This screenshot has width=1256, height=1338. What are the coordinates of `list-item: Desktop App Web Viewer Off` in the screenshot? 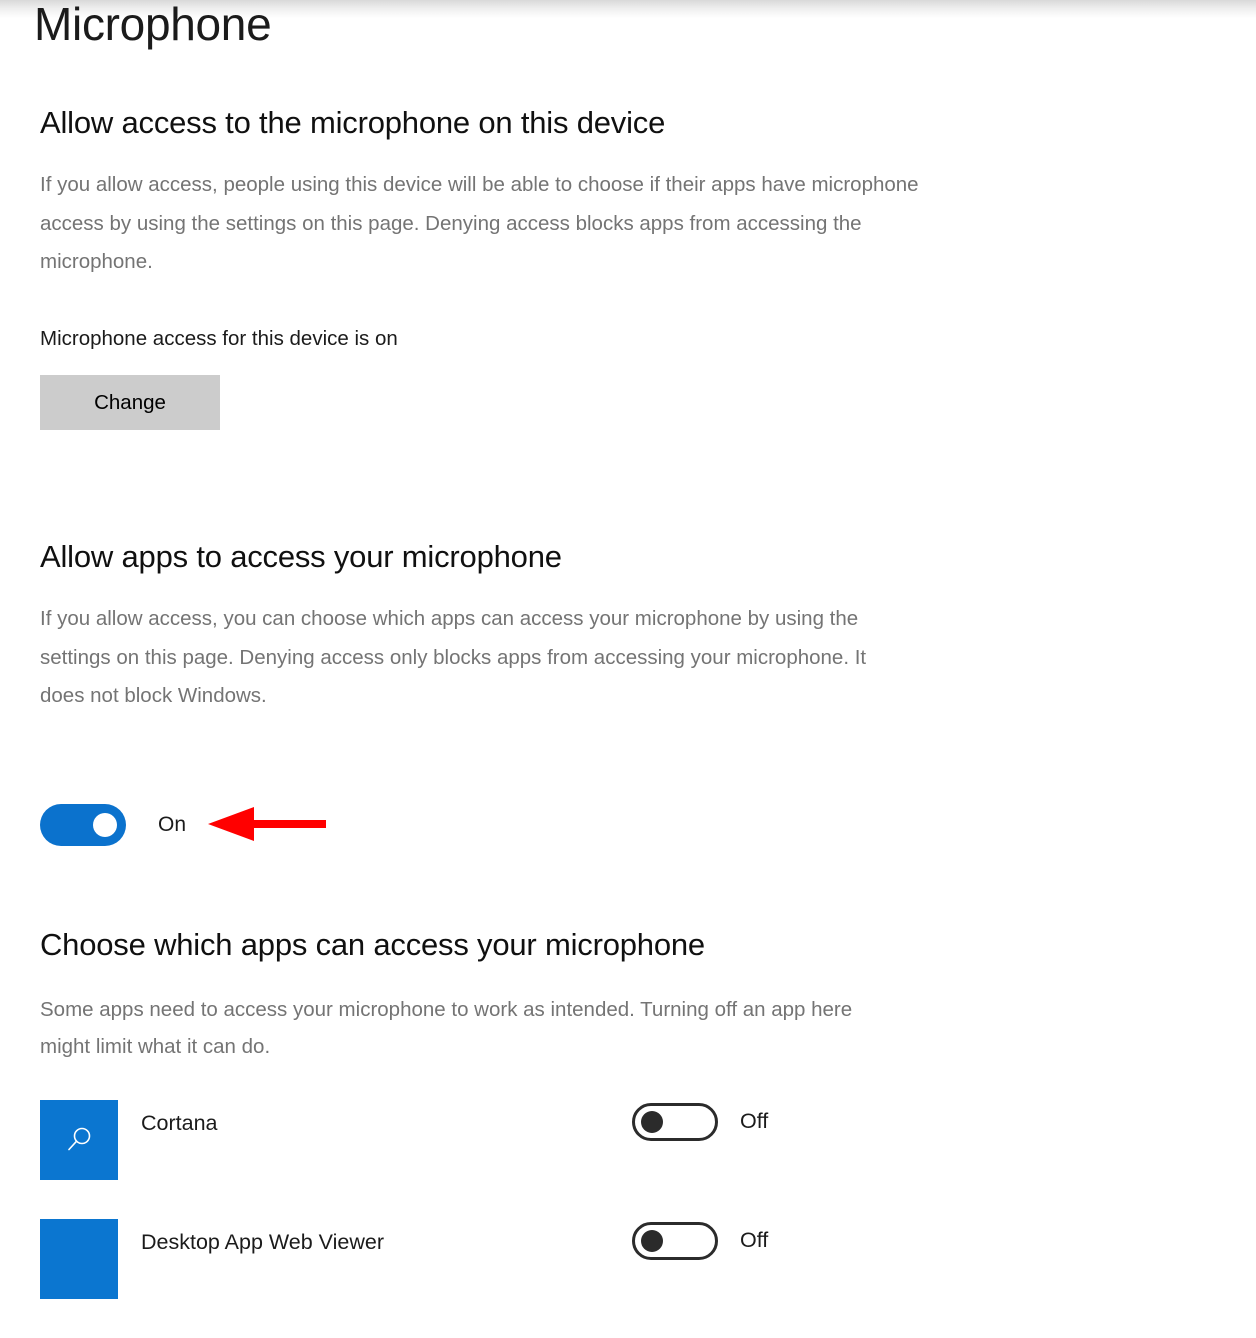 It's located at (540, 1259).